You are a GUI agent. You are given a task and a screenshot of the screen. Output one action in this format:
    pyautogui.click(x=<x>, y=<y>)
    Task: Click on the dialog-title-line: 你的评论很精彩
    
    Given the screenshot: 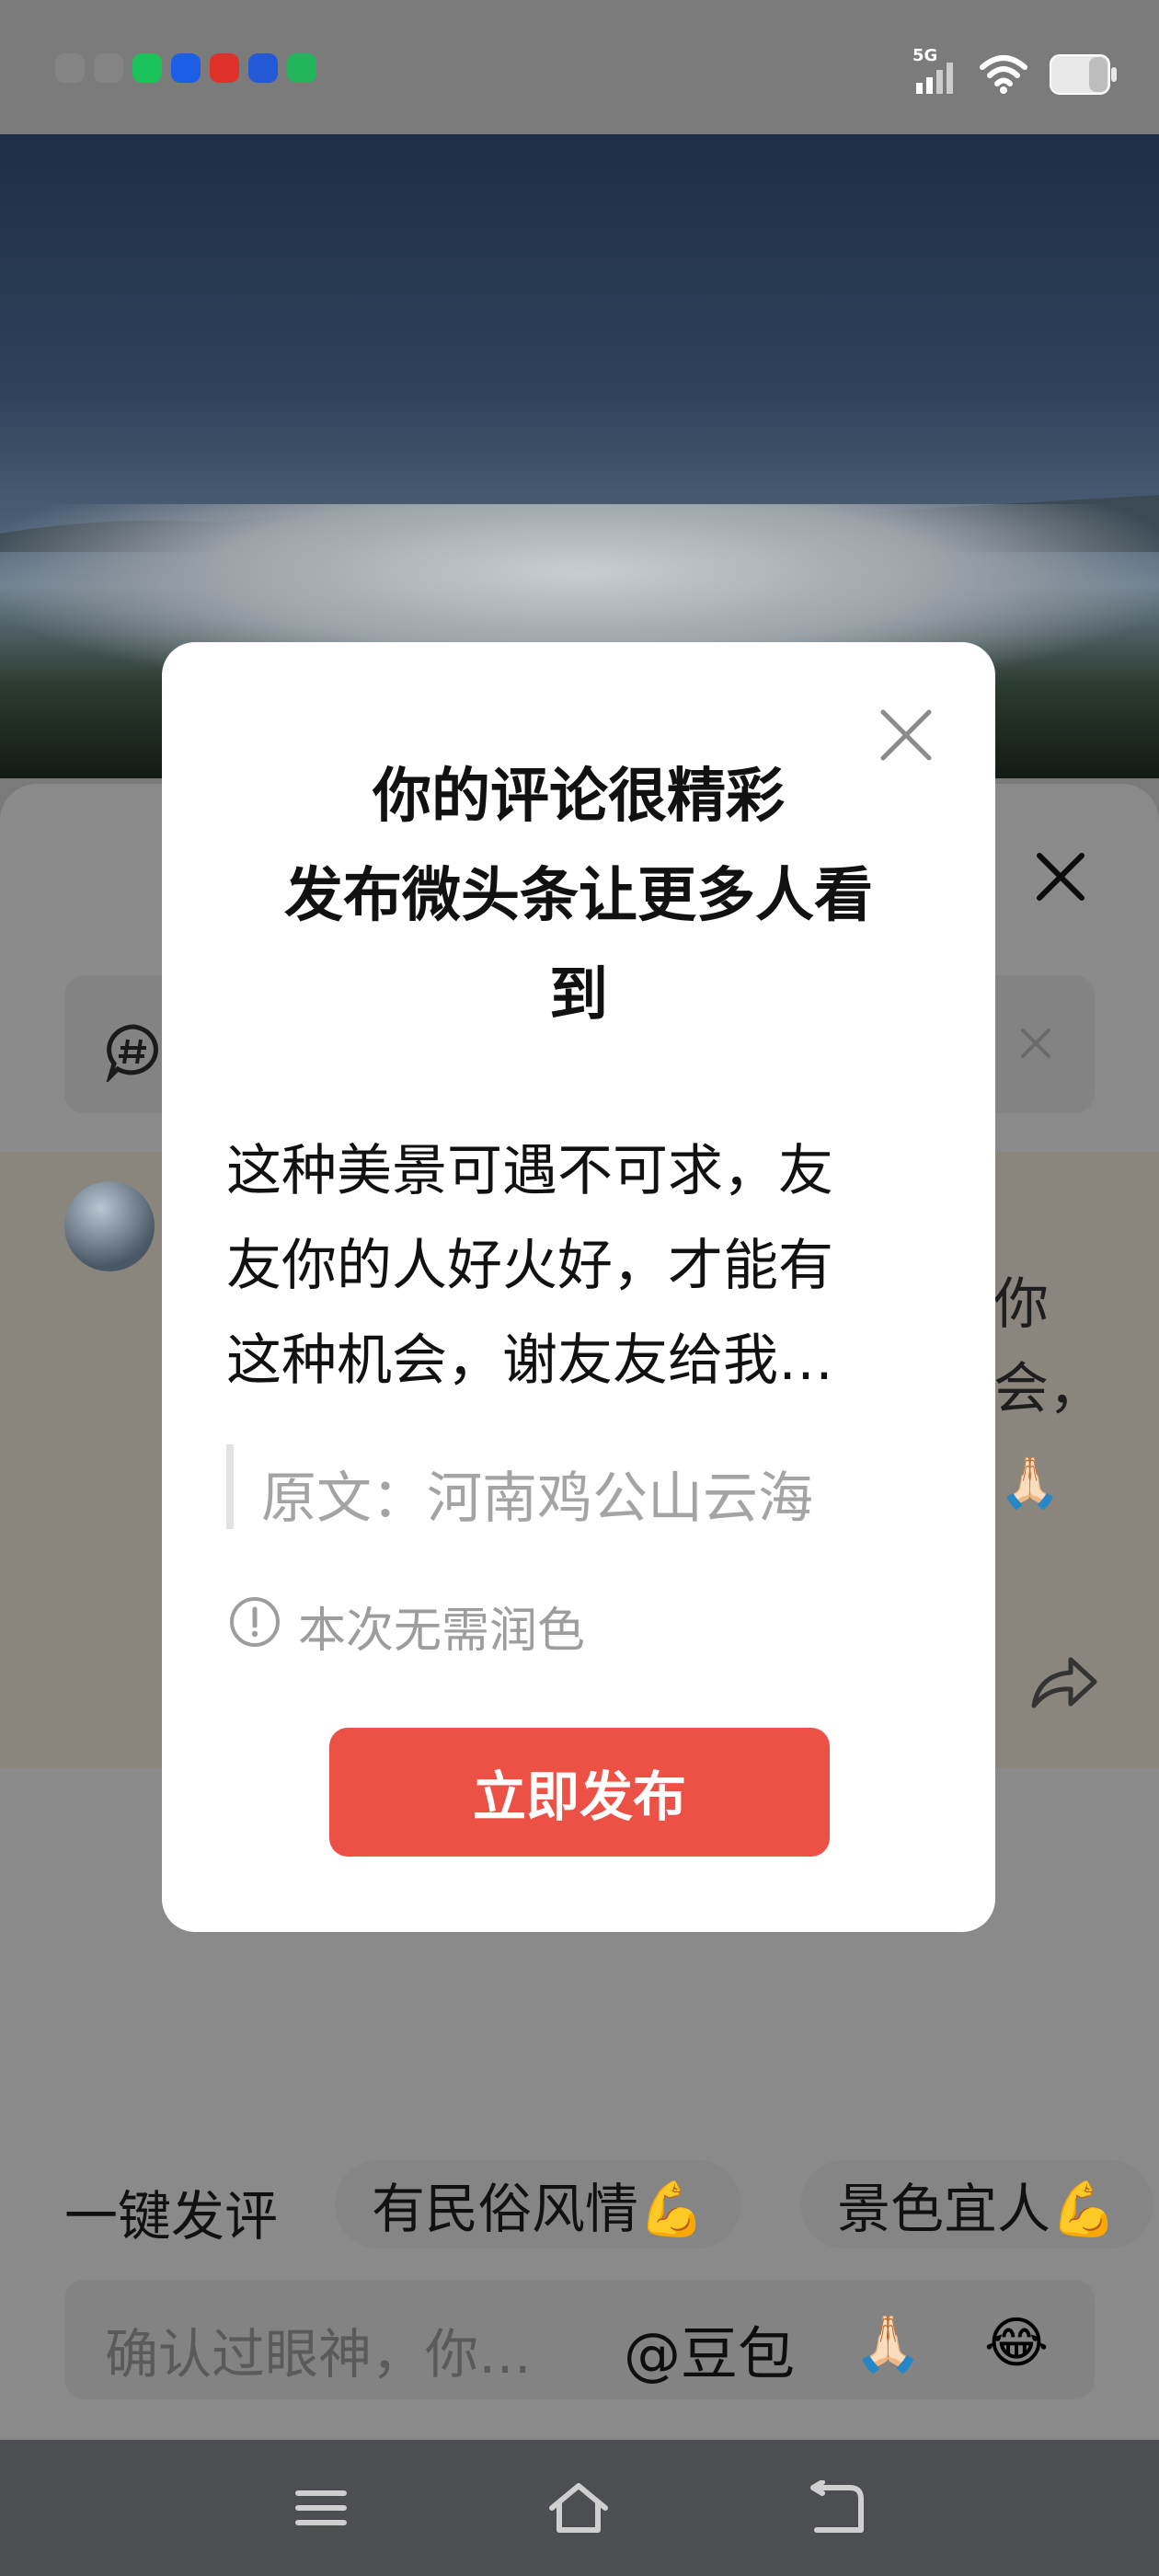 What is the action you would take?
    pyautogui.click(x=579, y=797)
    